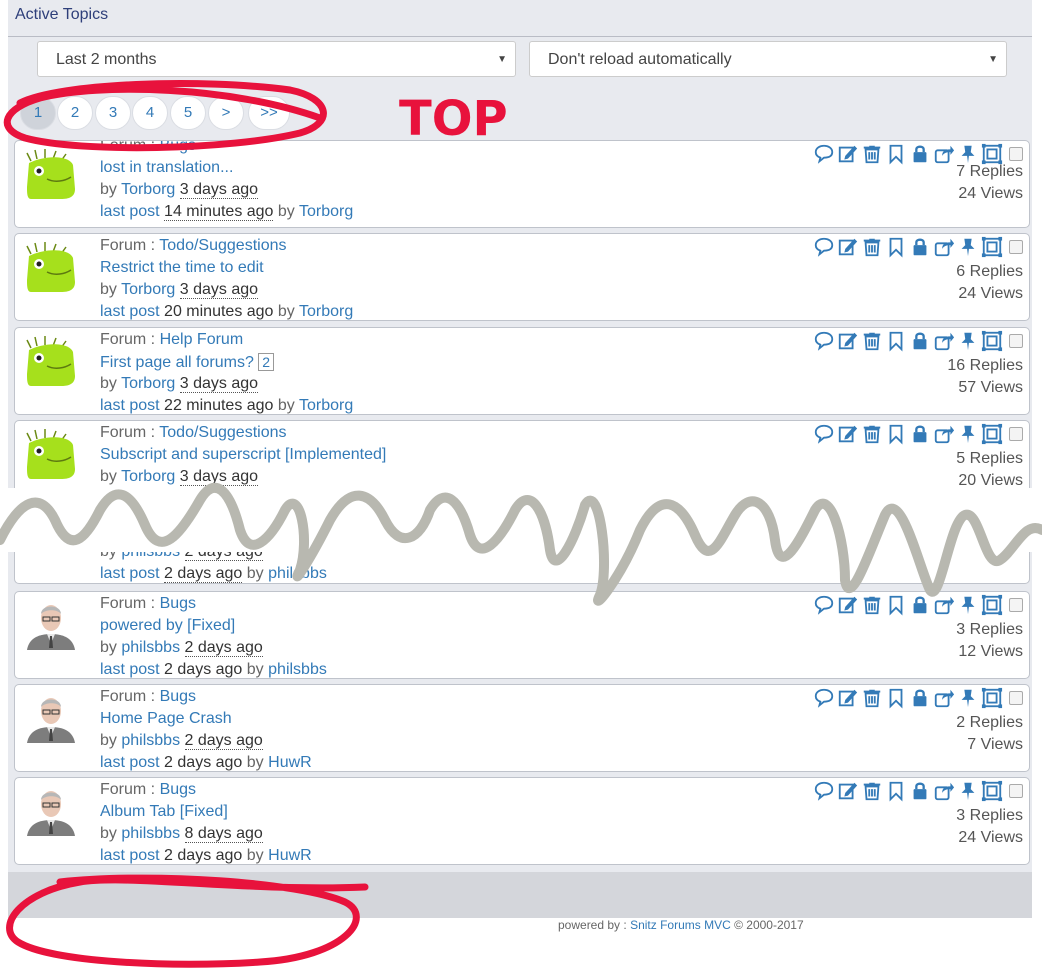 This screenshot has width=1042, height=970. I want to click on topic-title-link: Home Page Crash, so click(166, 718).